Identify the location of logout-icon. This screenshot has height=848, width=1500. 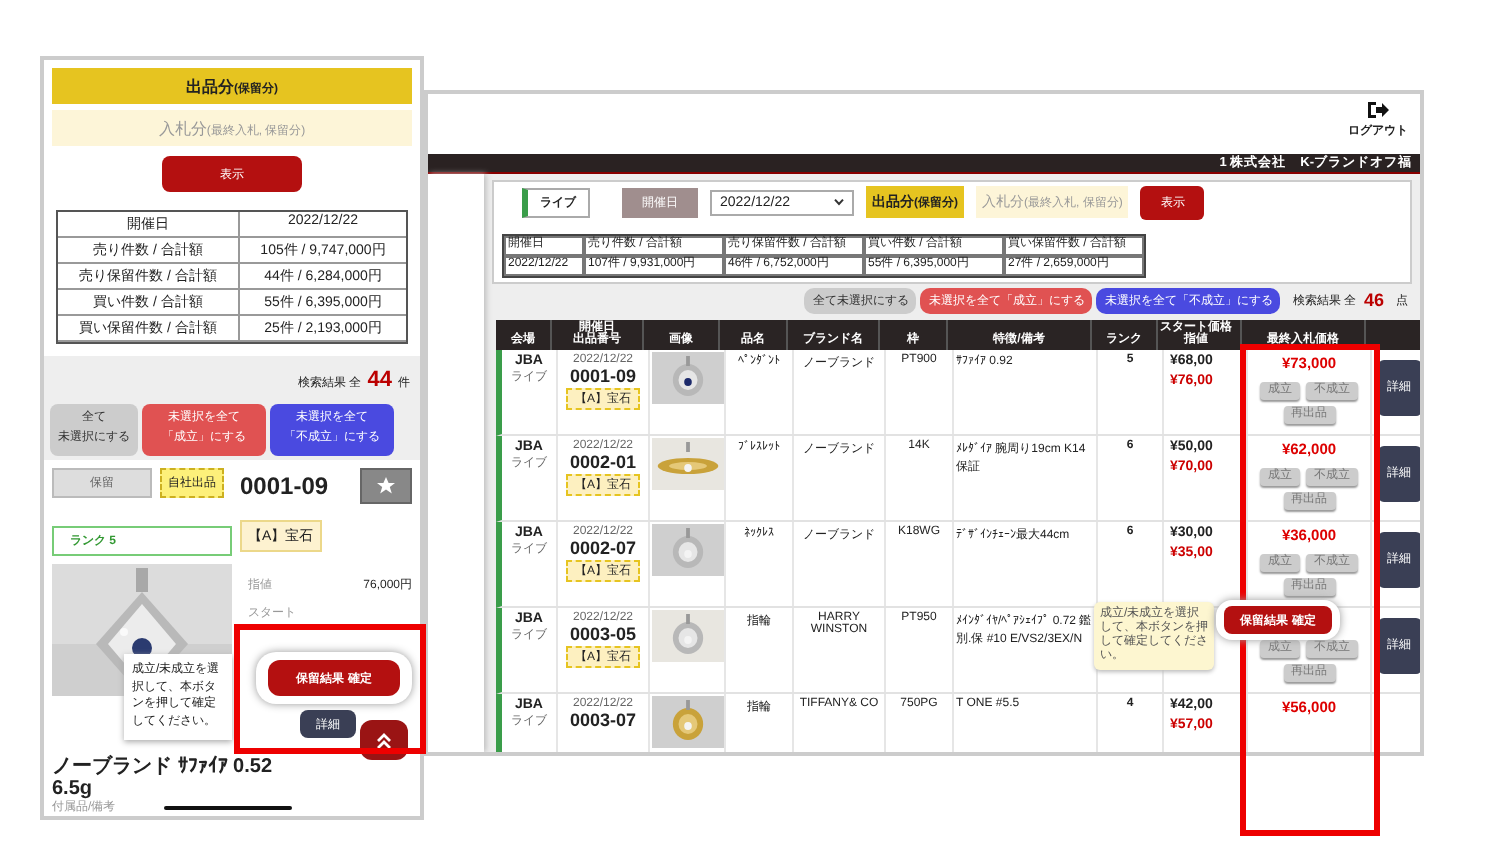
(1378, 110).